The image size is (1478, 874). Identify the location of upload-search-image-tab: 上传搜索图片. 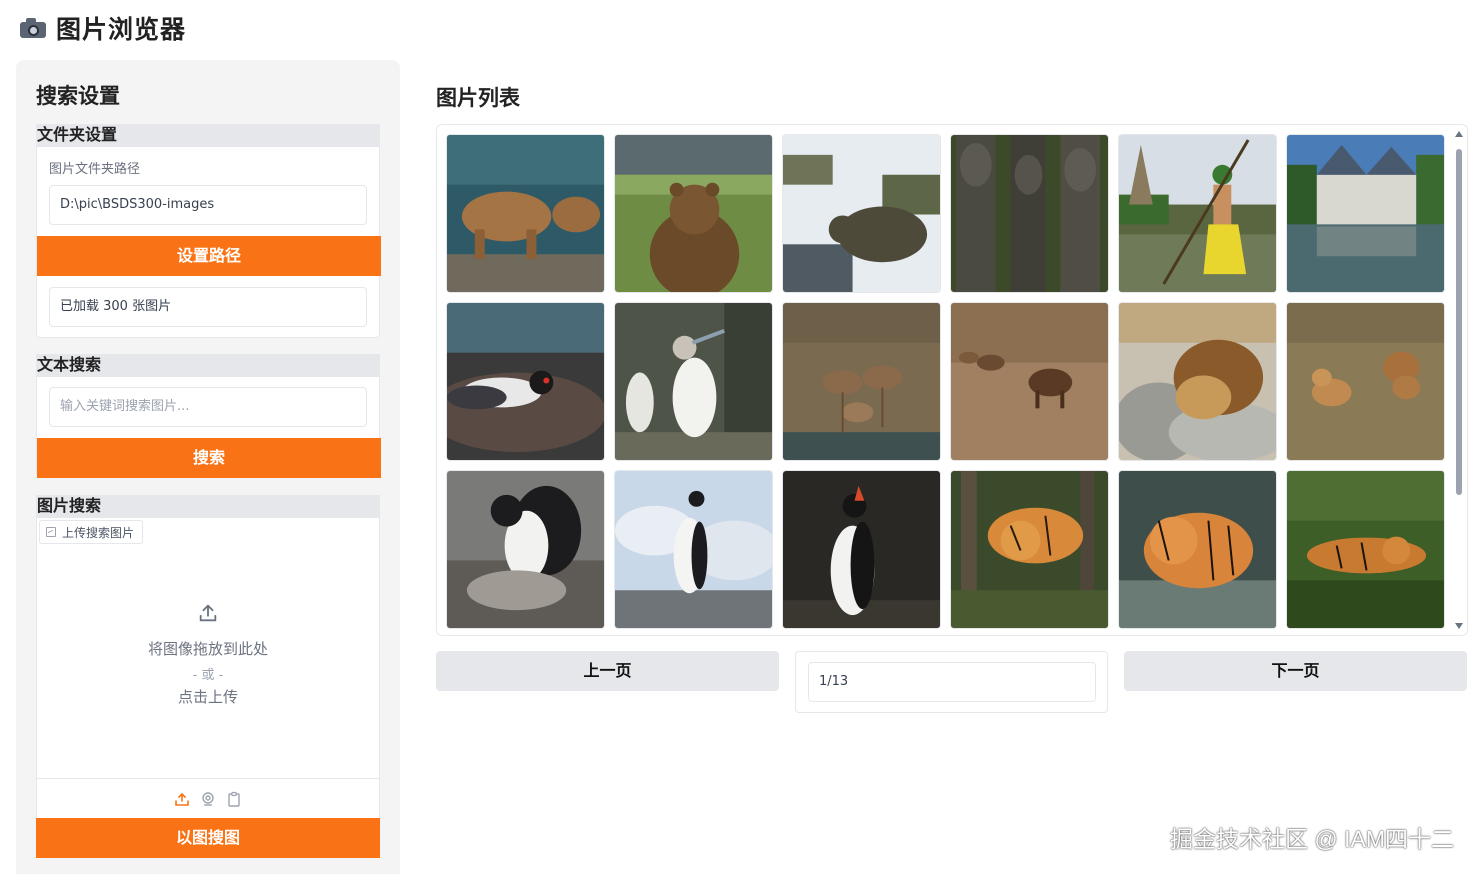
(91, 532).